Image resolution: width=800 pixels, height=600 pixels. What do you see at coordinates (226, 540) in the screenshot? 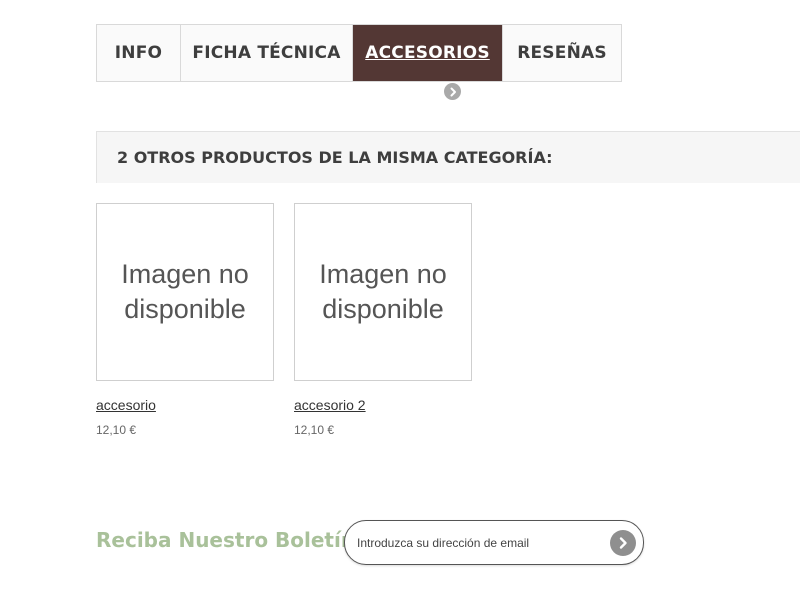
I see `newsletter-title: Reciba Nuestro Boletín` at bounding box center [226, 540].